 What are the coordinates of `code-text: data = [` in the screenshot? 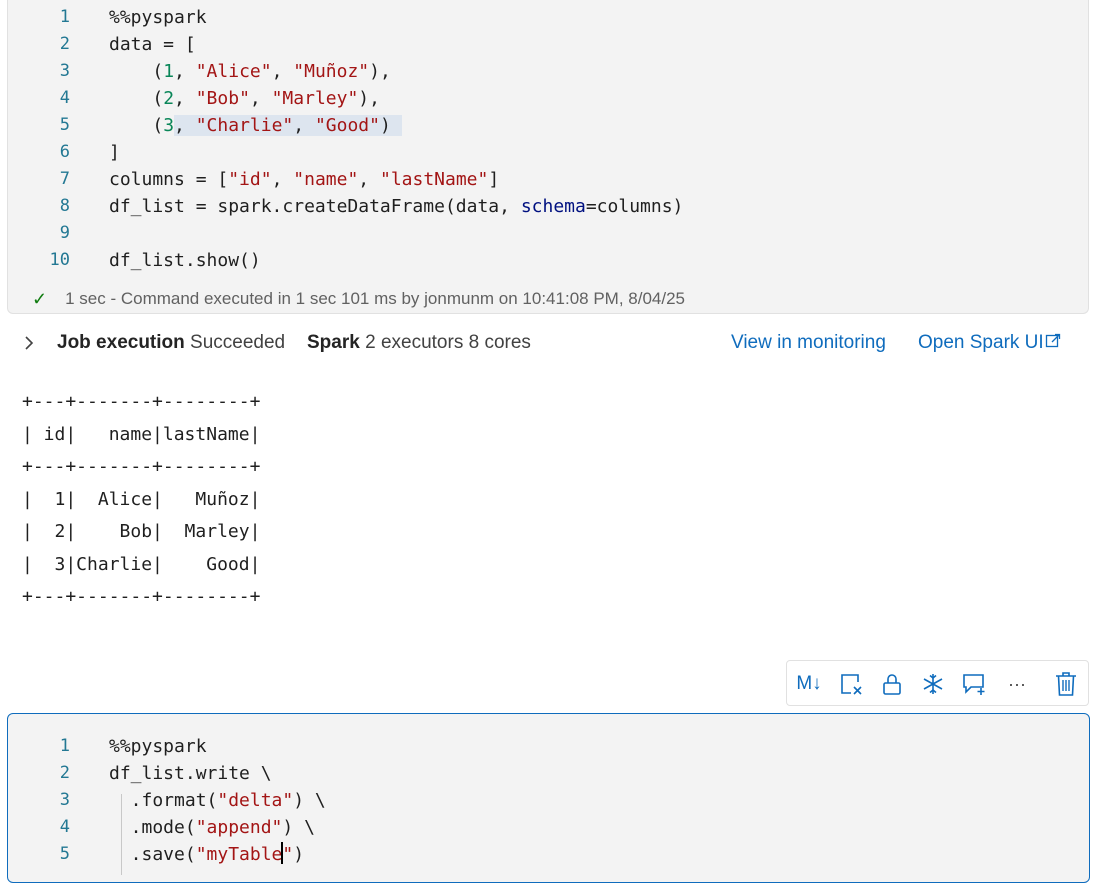 It's located at (152, 44).